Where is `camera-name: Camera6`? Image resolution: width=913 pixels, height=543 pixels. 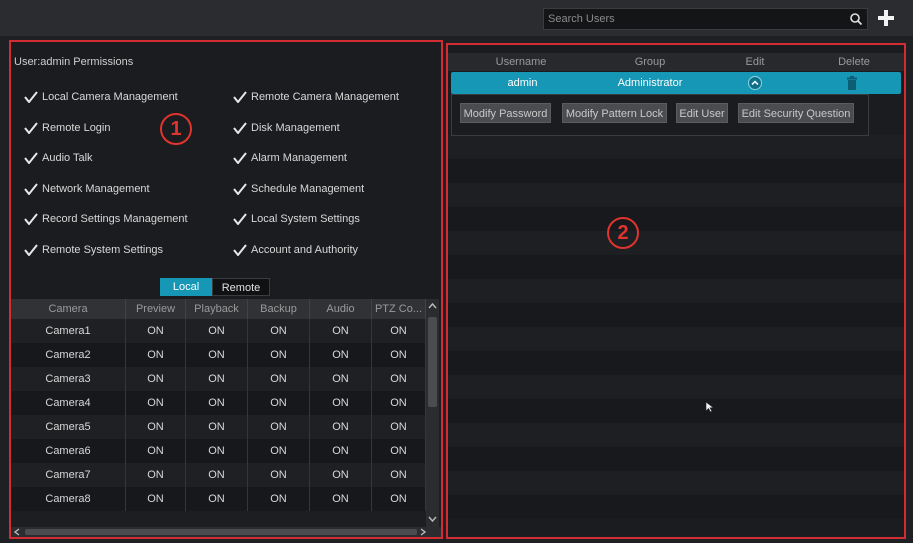 camera-name: Camera6 is located at coordinates (68, 451).